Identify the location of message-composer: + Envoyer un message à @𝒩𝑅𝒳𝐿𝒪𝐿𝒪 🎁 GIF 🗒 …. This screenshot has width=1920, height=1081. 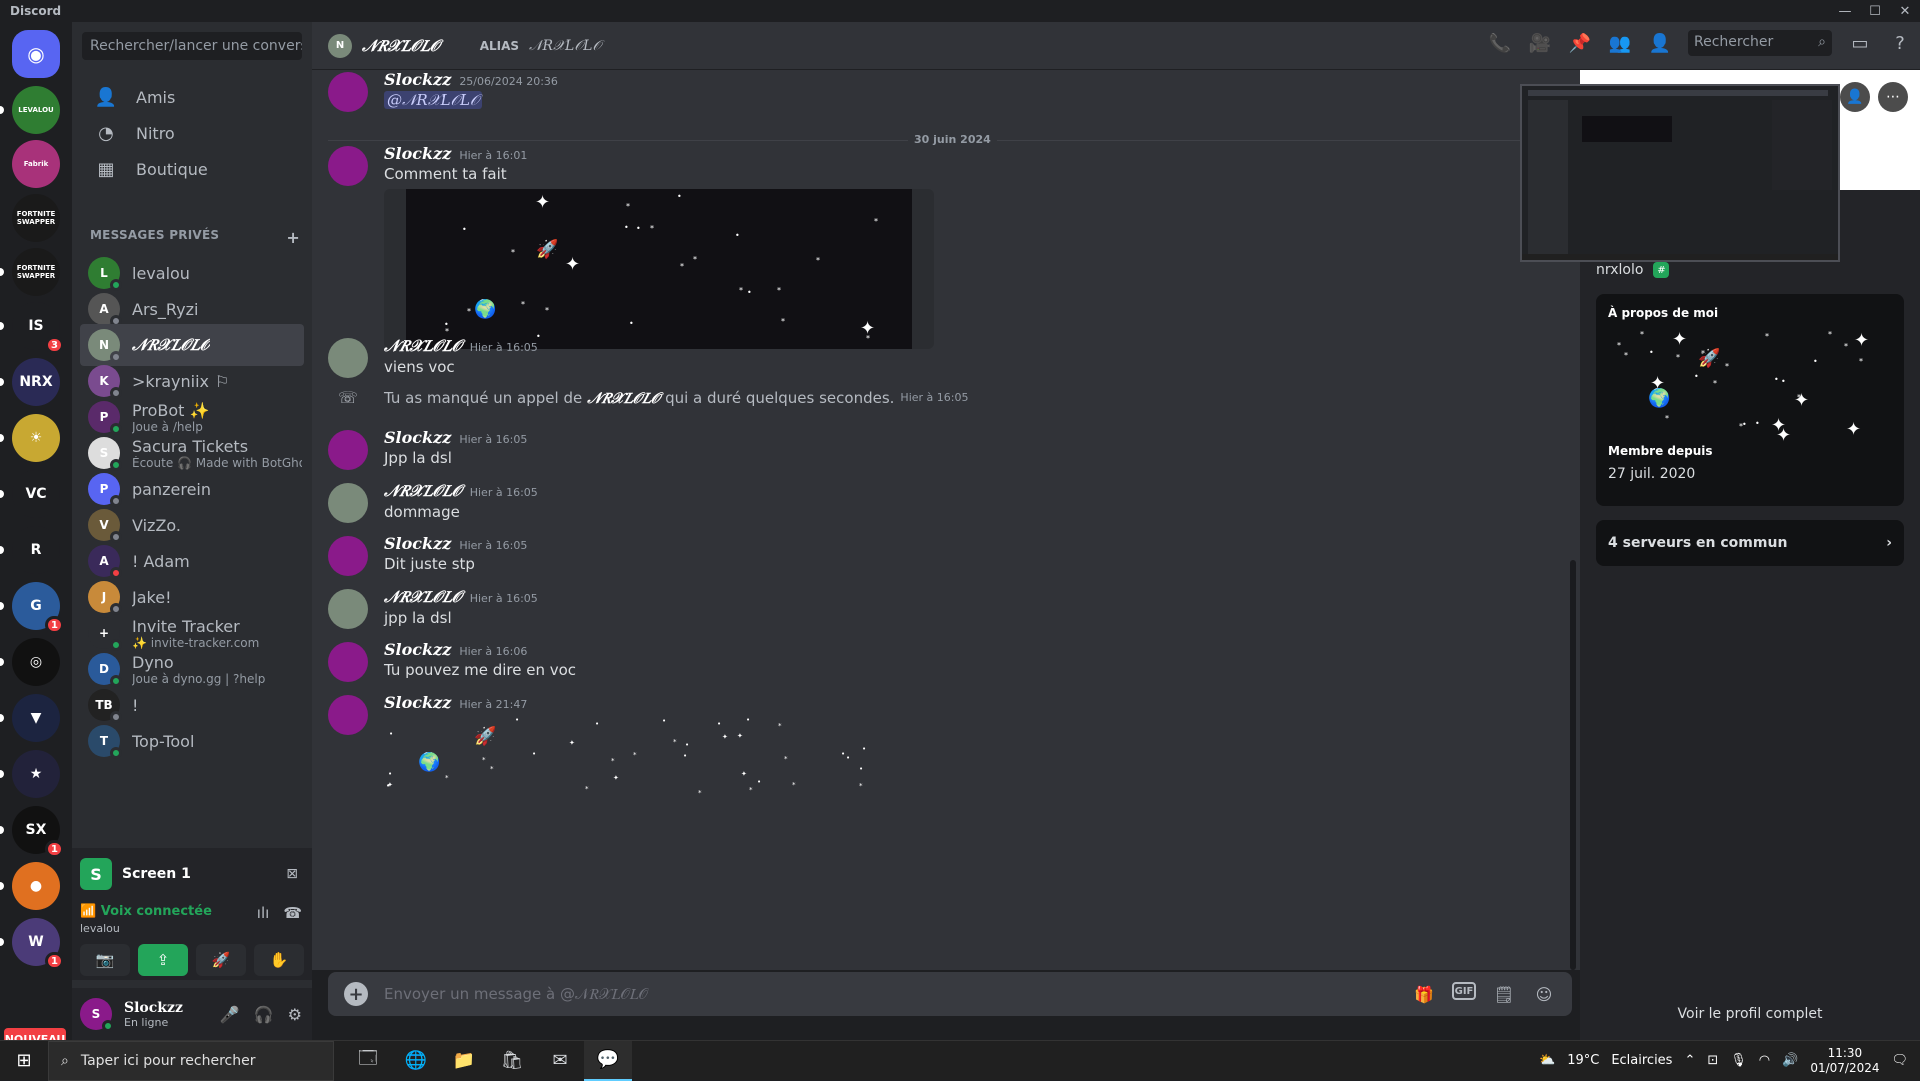
(950, 994).